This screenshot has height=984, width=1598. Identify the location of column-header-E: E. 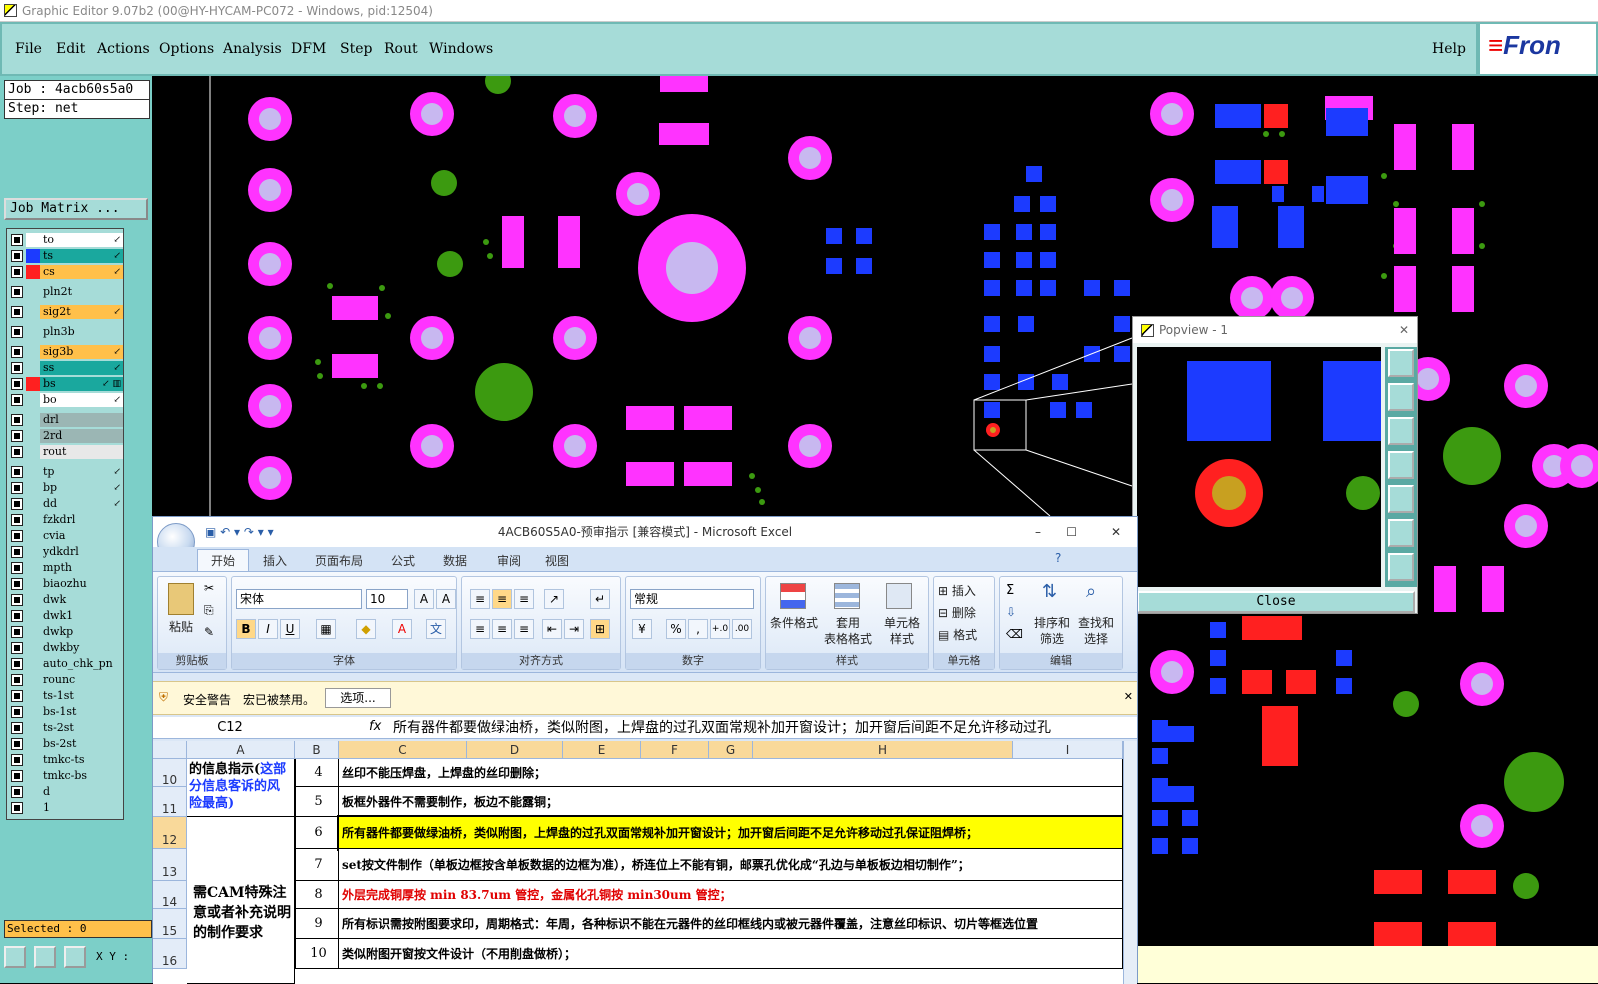
(602, 750).